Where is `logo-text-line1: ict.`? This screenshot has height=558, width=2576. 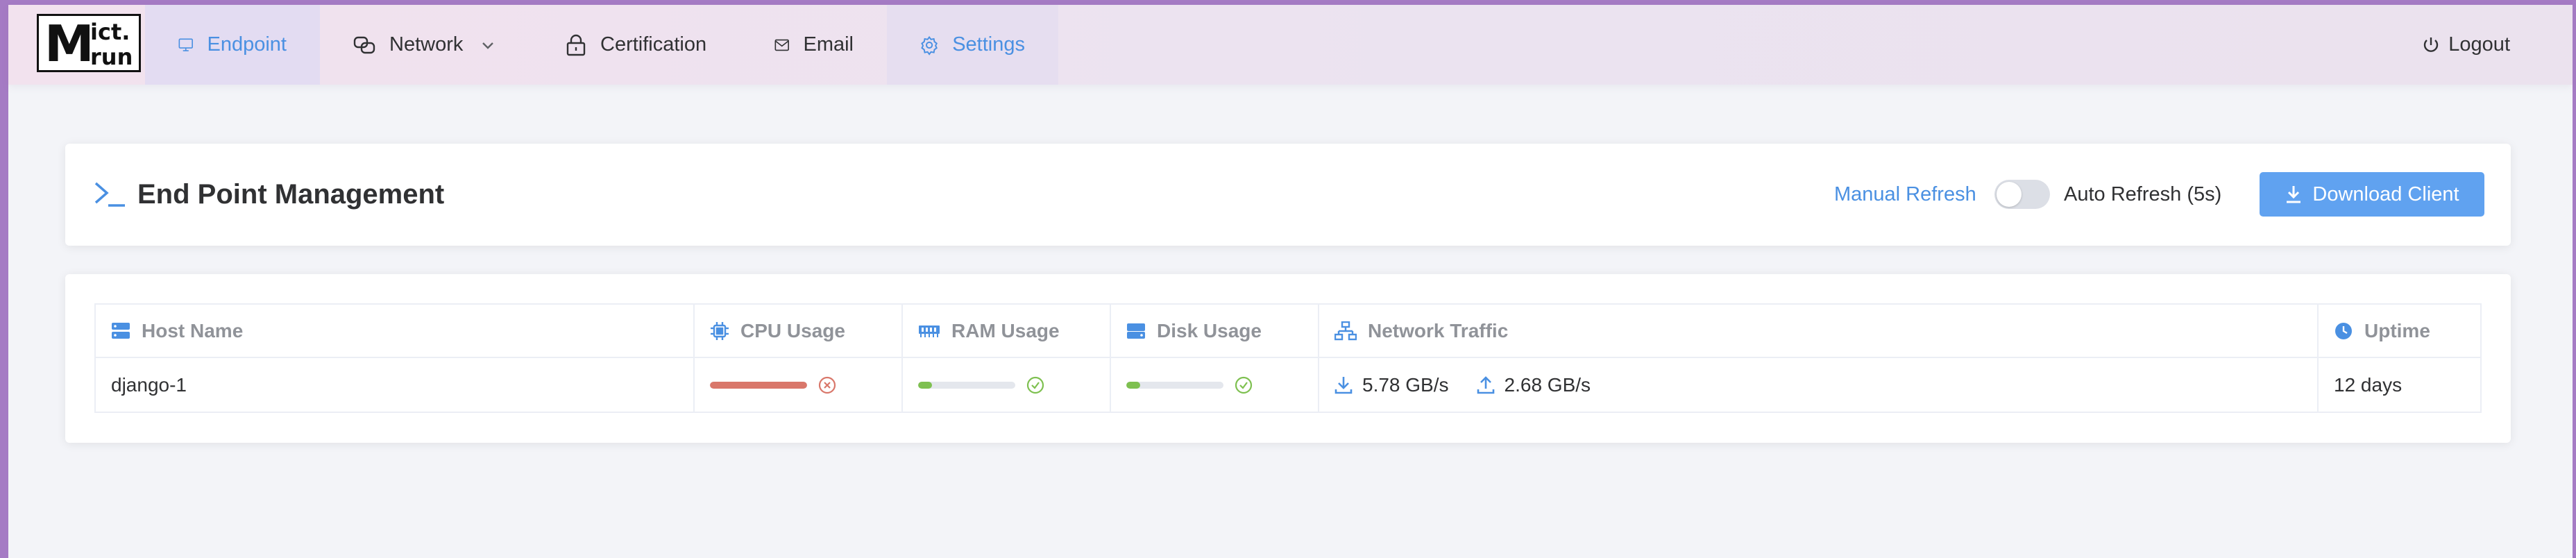
logo-text-line1: ict. is located at coordinates (110, 32).